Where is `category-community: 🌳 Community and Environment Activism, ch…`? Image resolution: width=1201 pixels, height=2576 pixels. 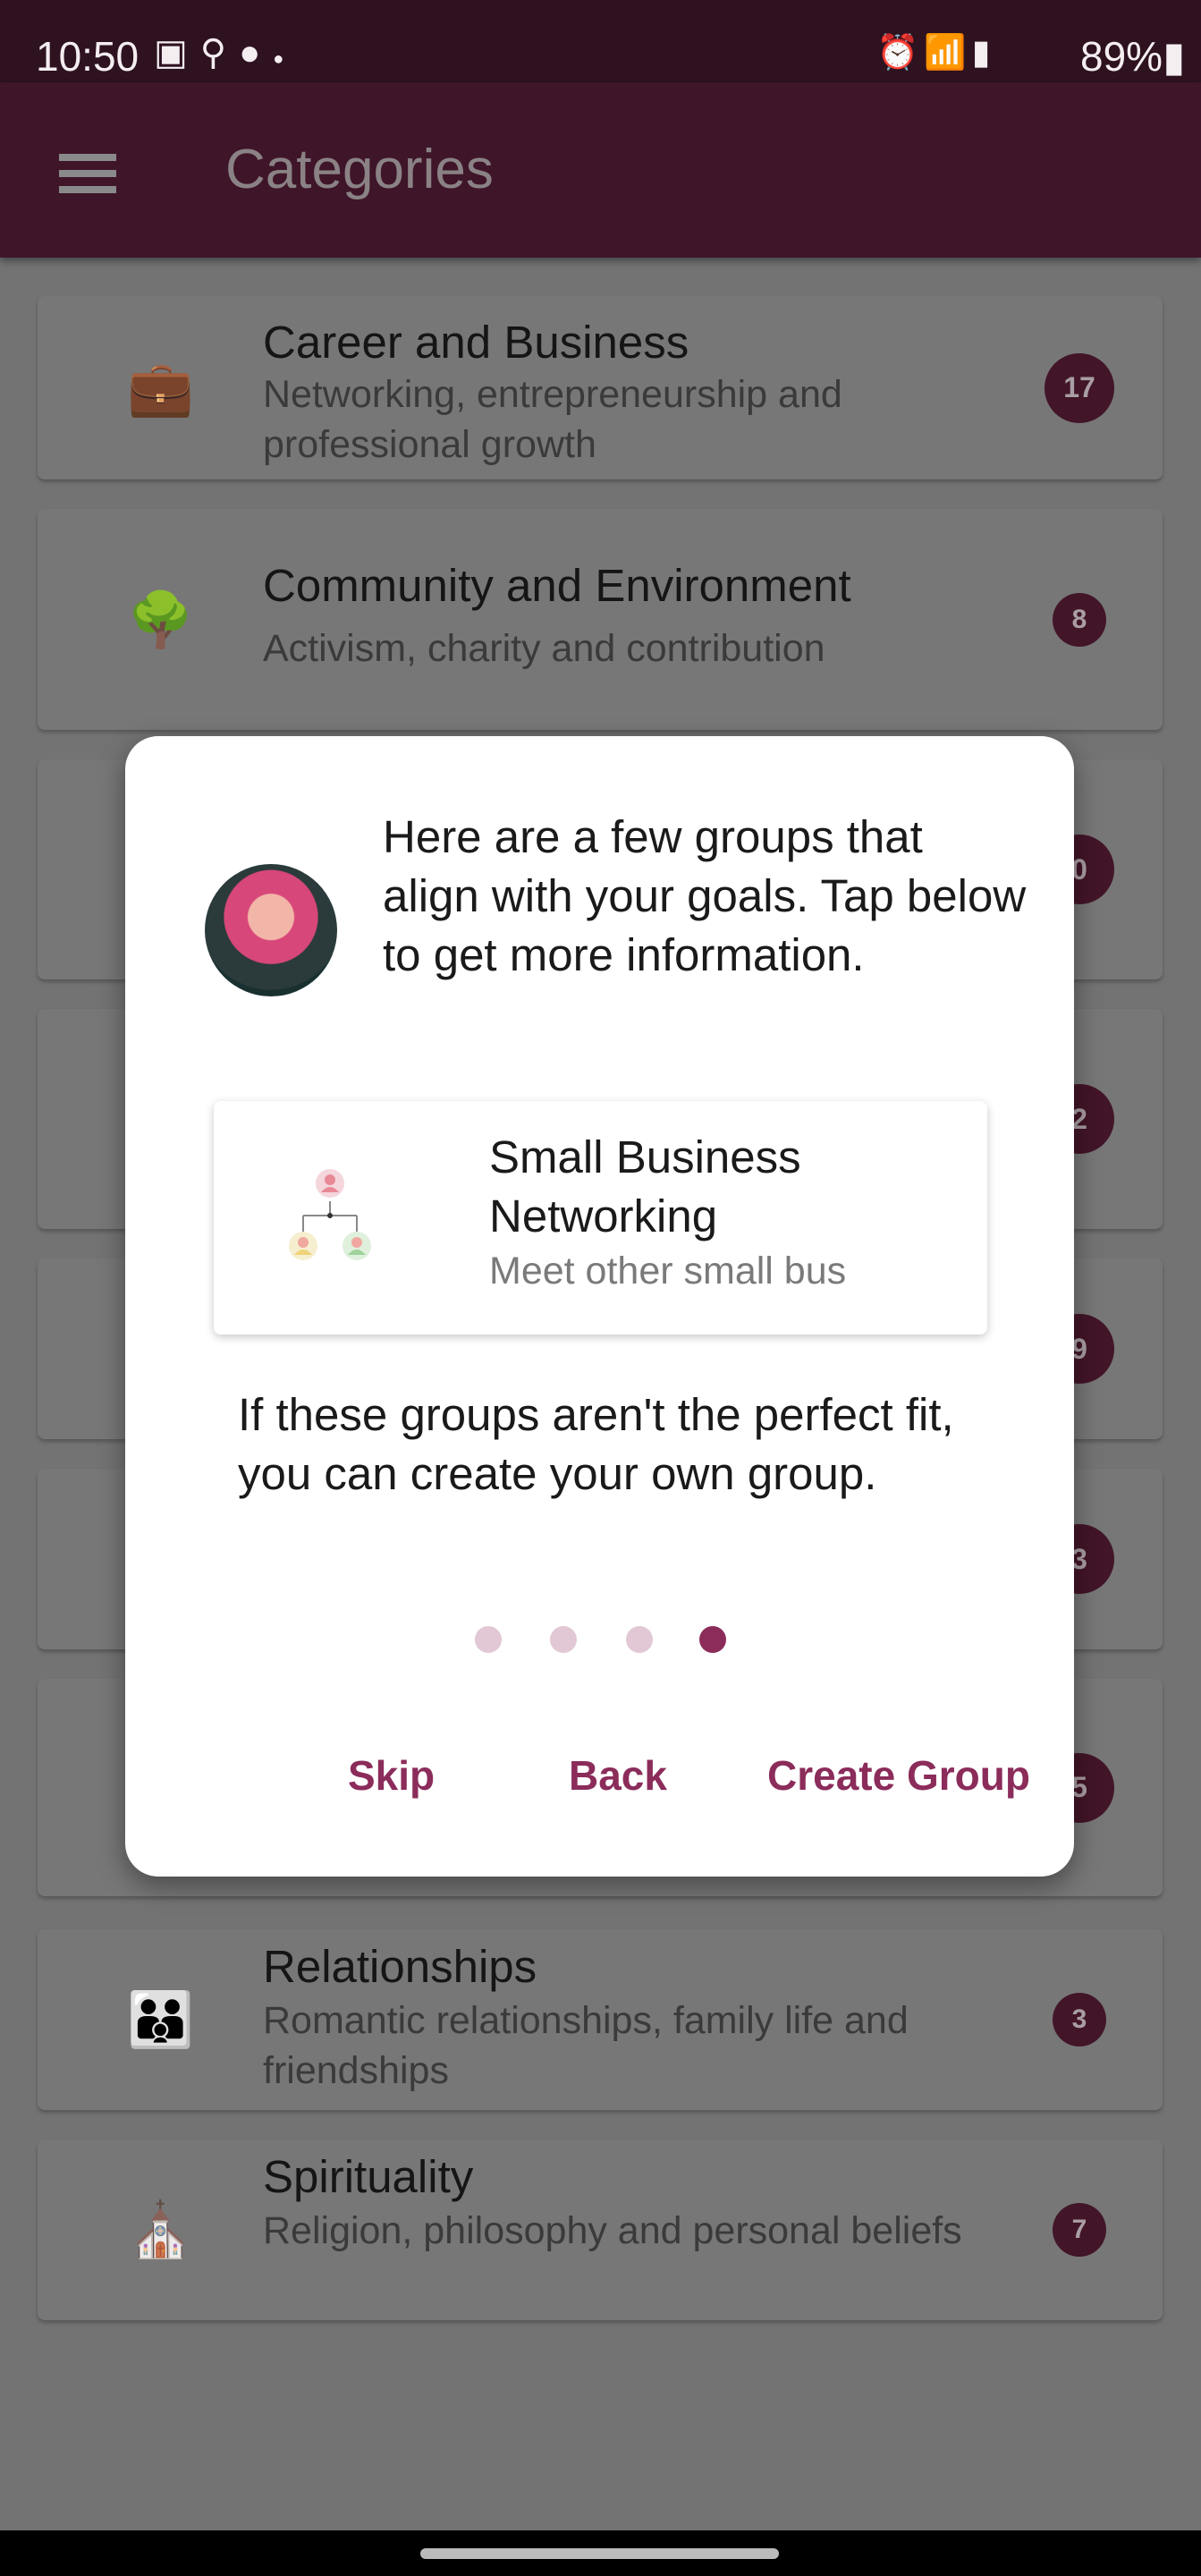
category-community: 🌳 Community and Environment Activism, ch… is located at coordinates (600, 619).